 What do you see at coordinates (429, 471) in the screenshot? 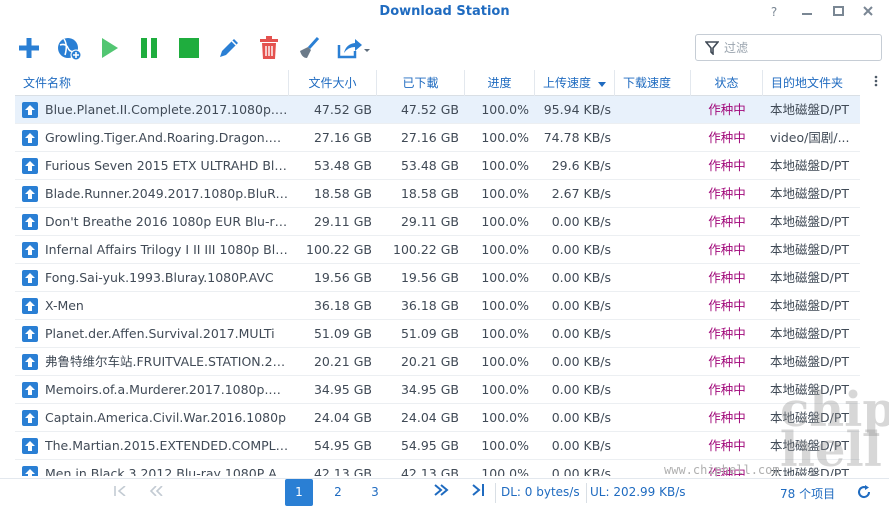
I see `cell-downloaded: 42.13 GB` at bounding box center [429, 471].